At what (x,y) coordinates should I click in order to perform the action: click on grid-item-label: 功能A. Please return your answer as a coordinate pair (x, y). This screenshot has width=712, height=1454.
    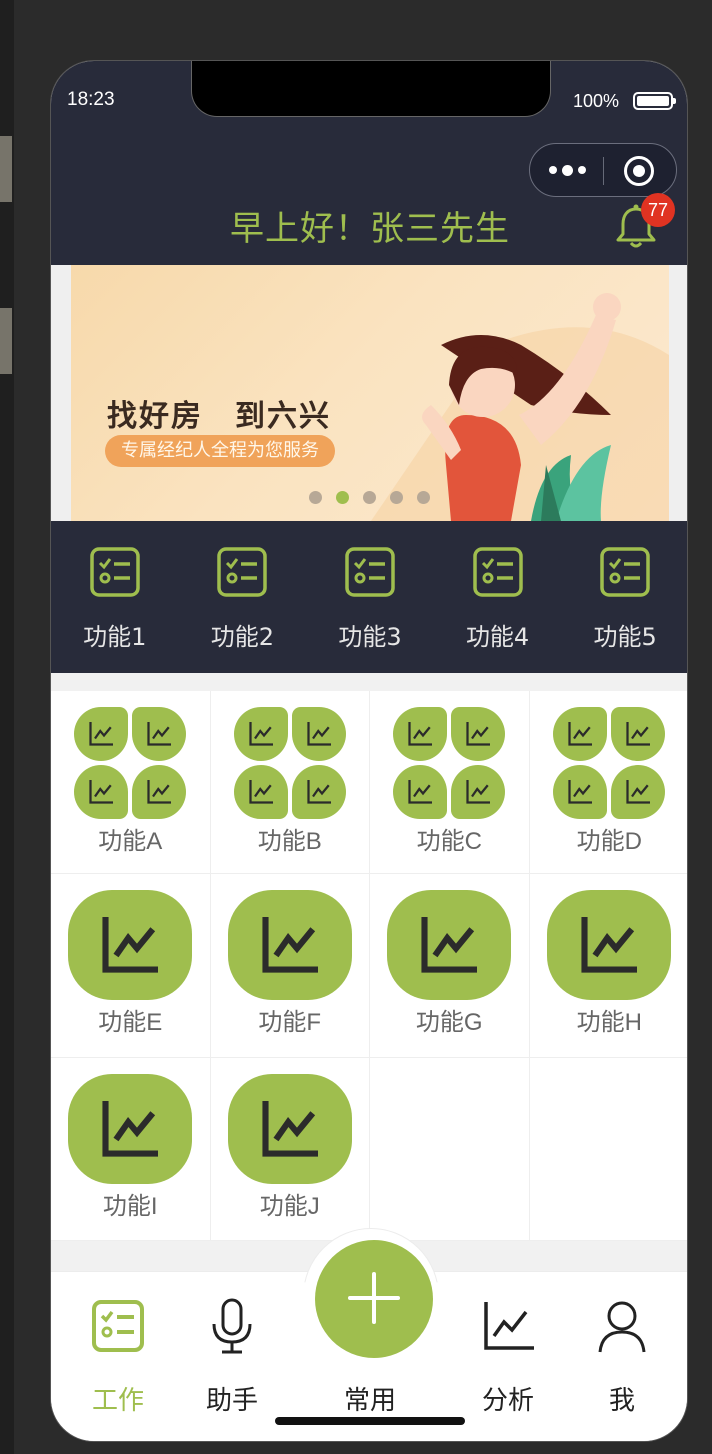
    Looking at the image, I should click on (130, 841).